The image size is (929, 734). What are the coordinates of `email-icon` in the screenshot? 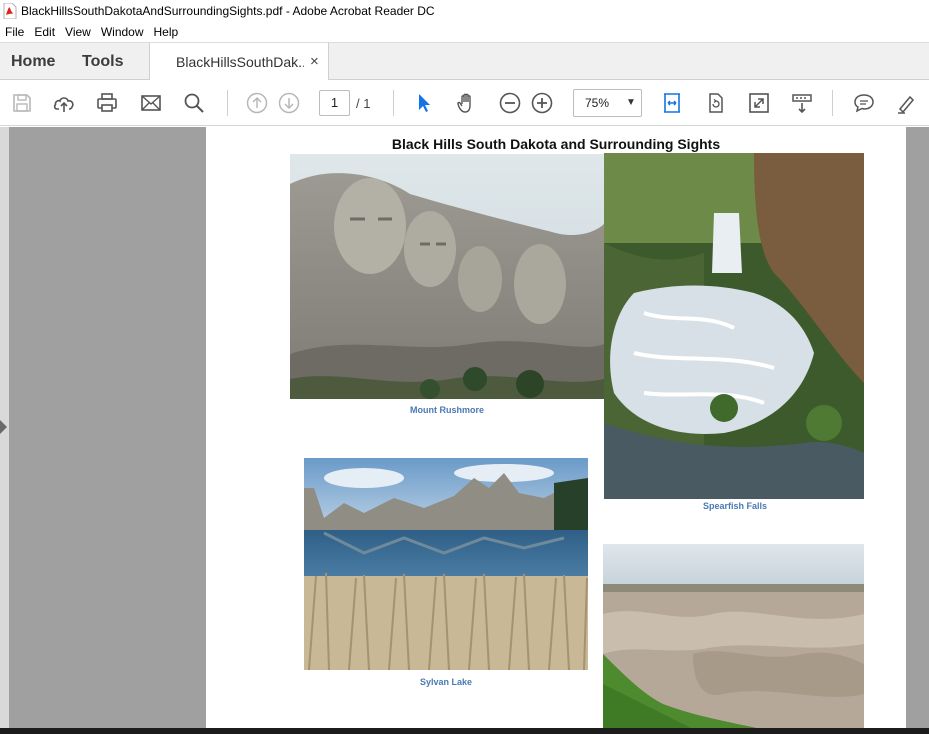 It's located at (151, 103).